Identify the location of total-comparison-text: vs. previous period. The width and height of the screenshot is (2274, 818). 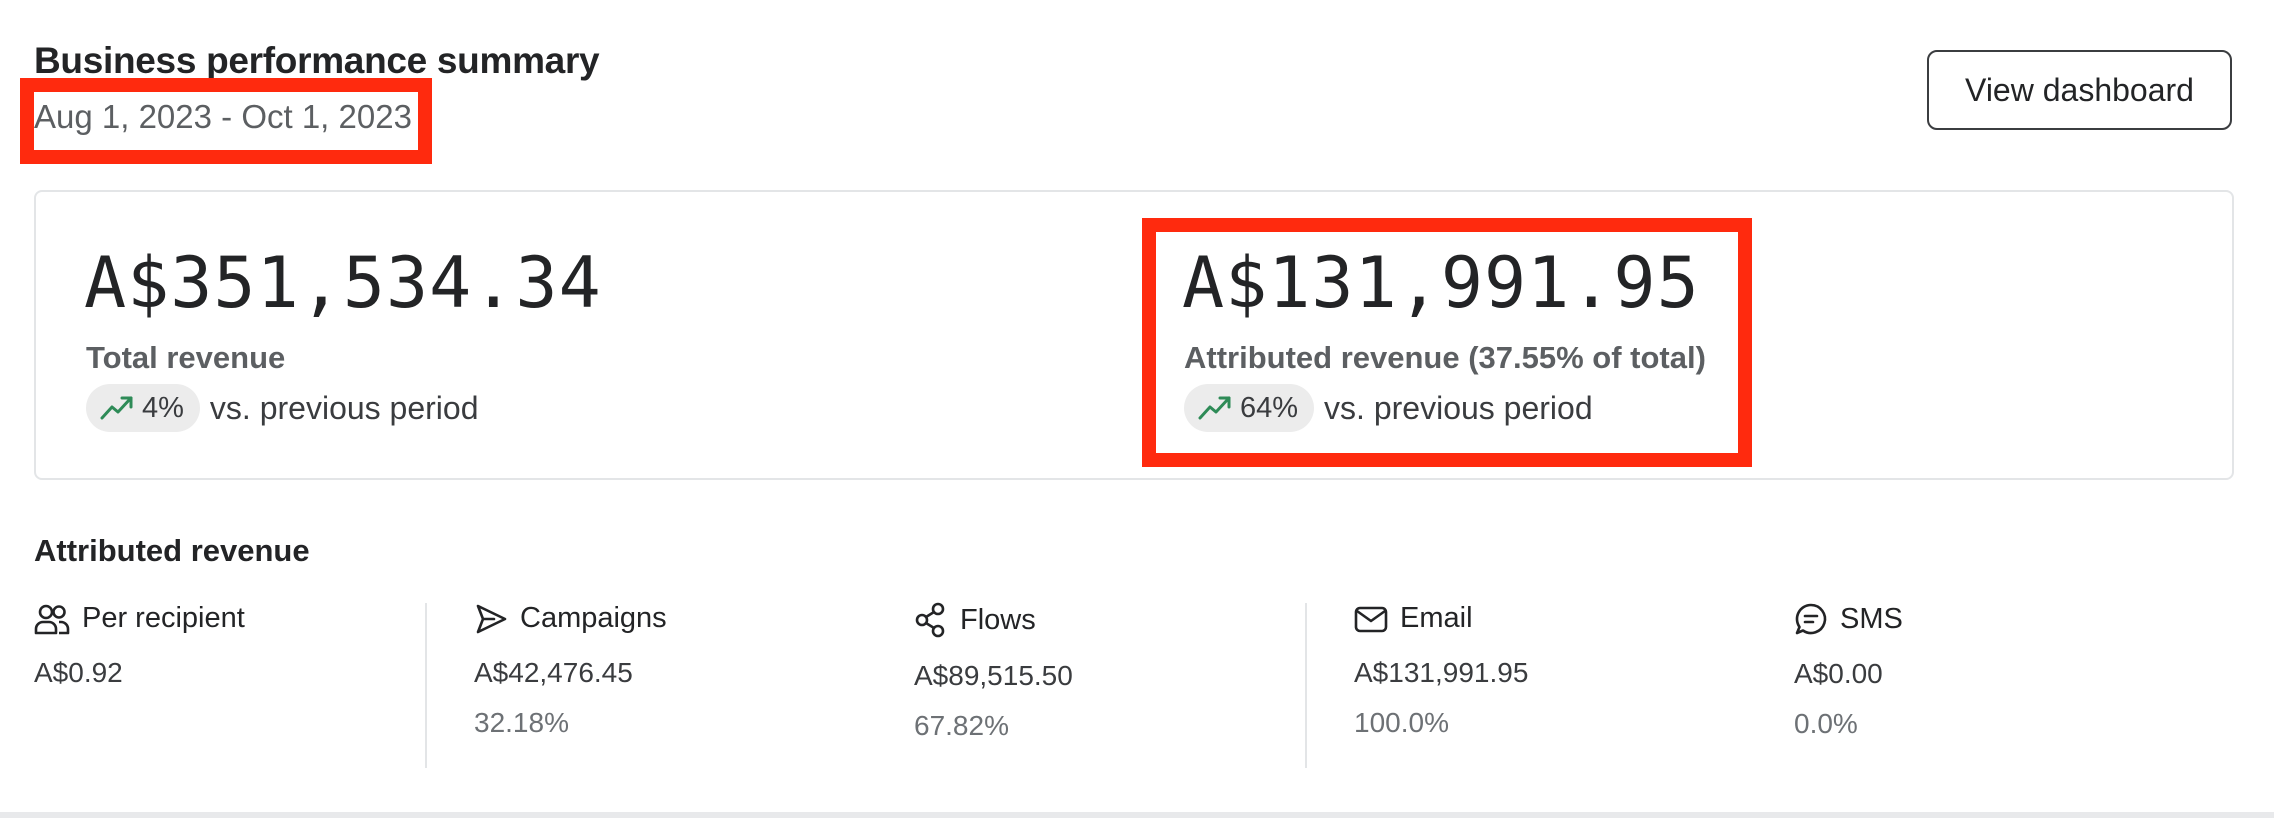
(344, 407).